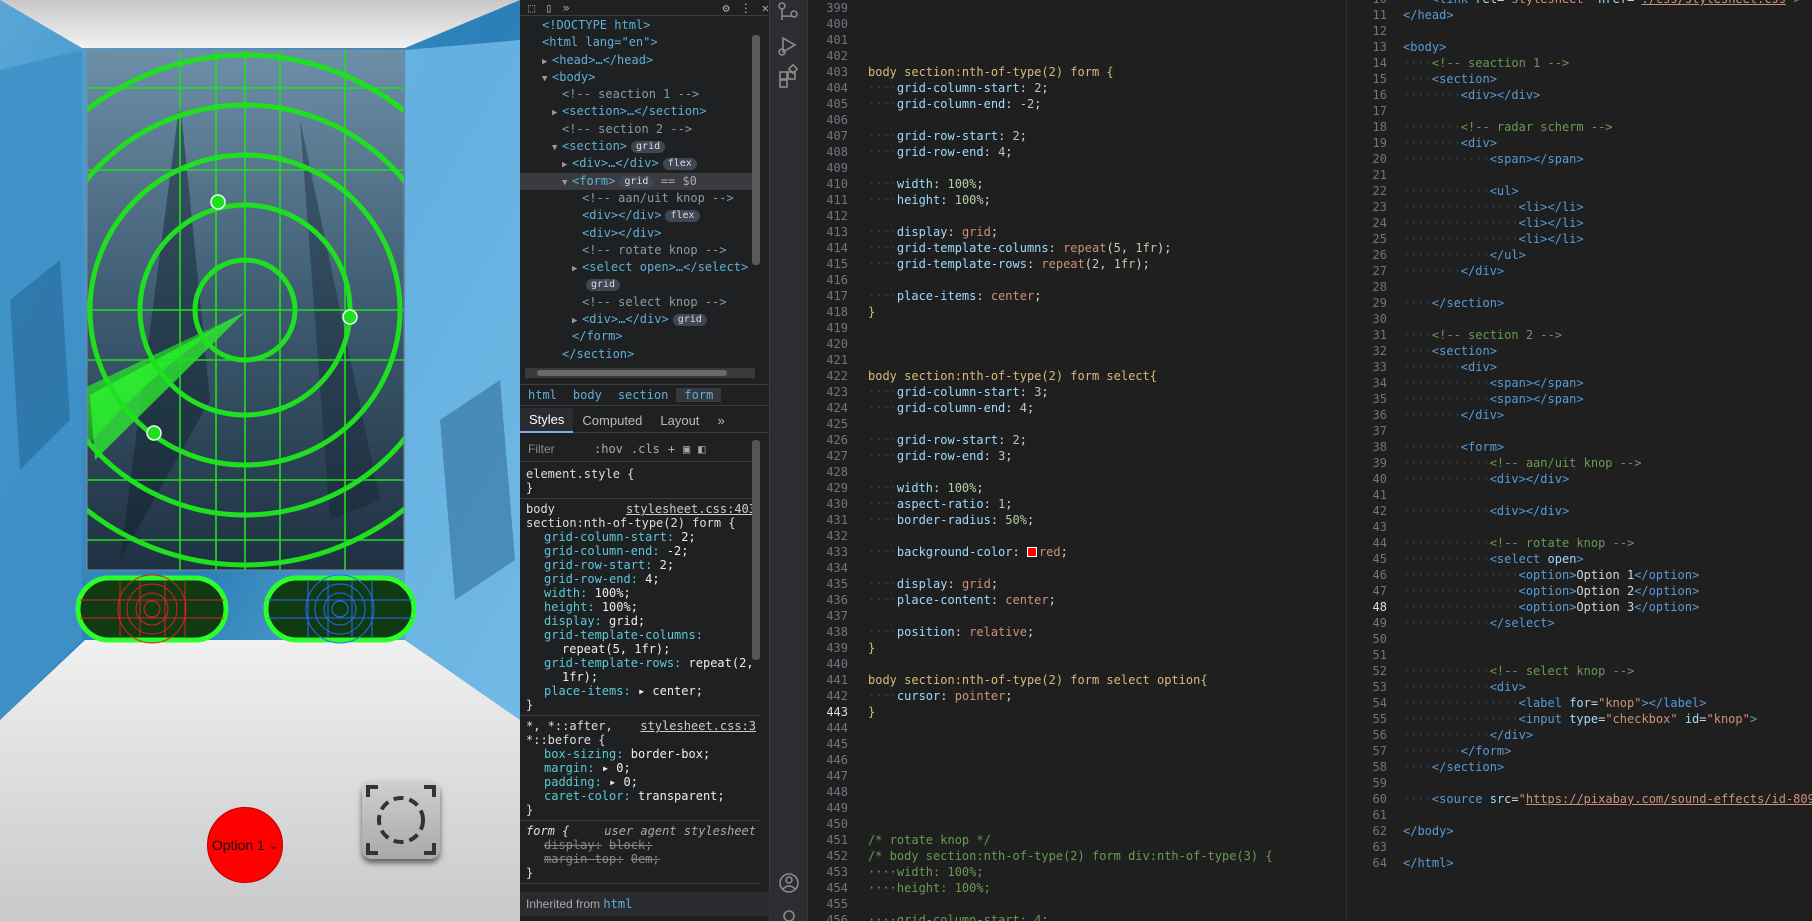 This screenshot has width=1812, height=921. What do you see at coordinates (1043, 120) in the screenshot?
I see `code-line: 406` at bounding box center [1043, 120].